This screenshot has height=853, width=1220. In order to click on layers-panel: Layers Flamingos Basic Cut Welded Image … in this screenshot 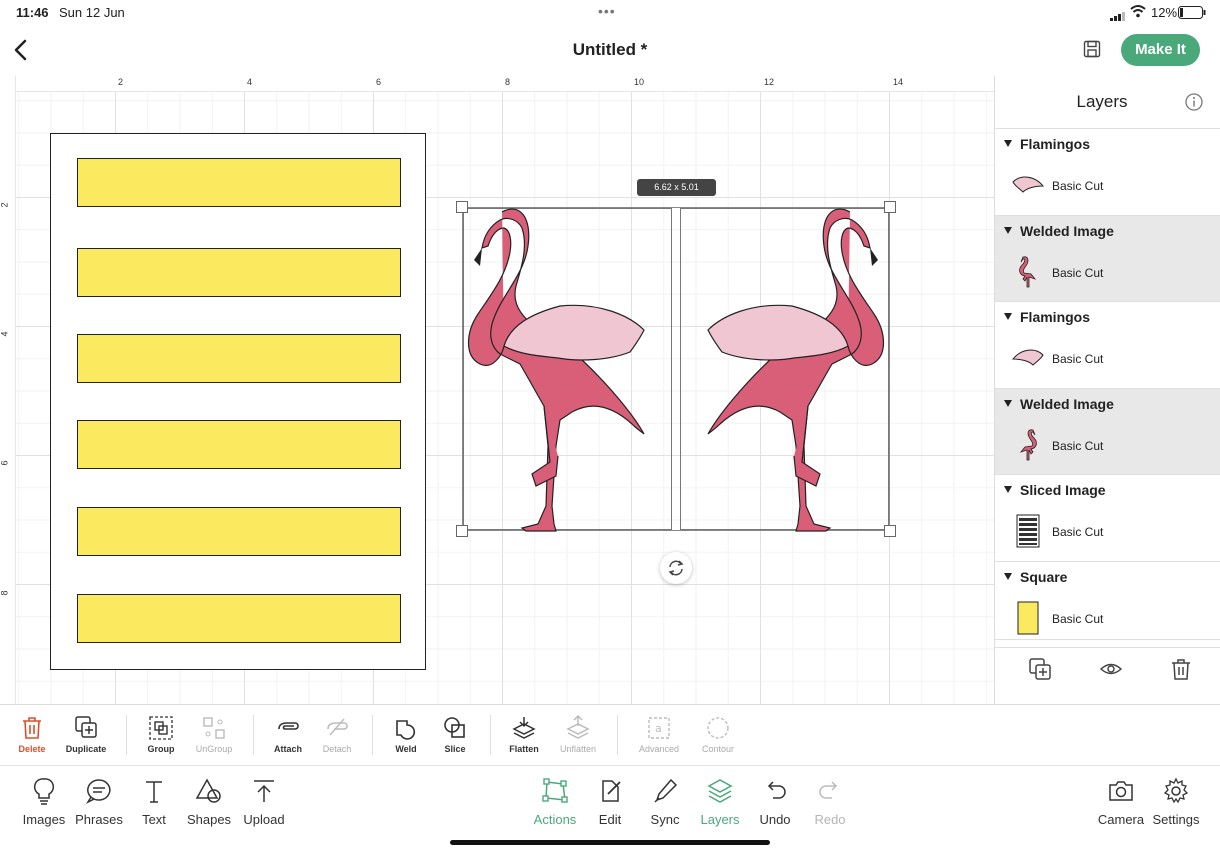, I will do `click(1107, 390)`.